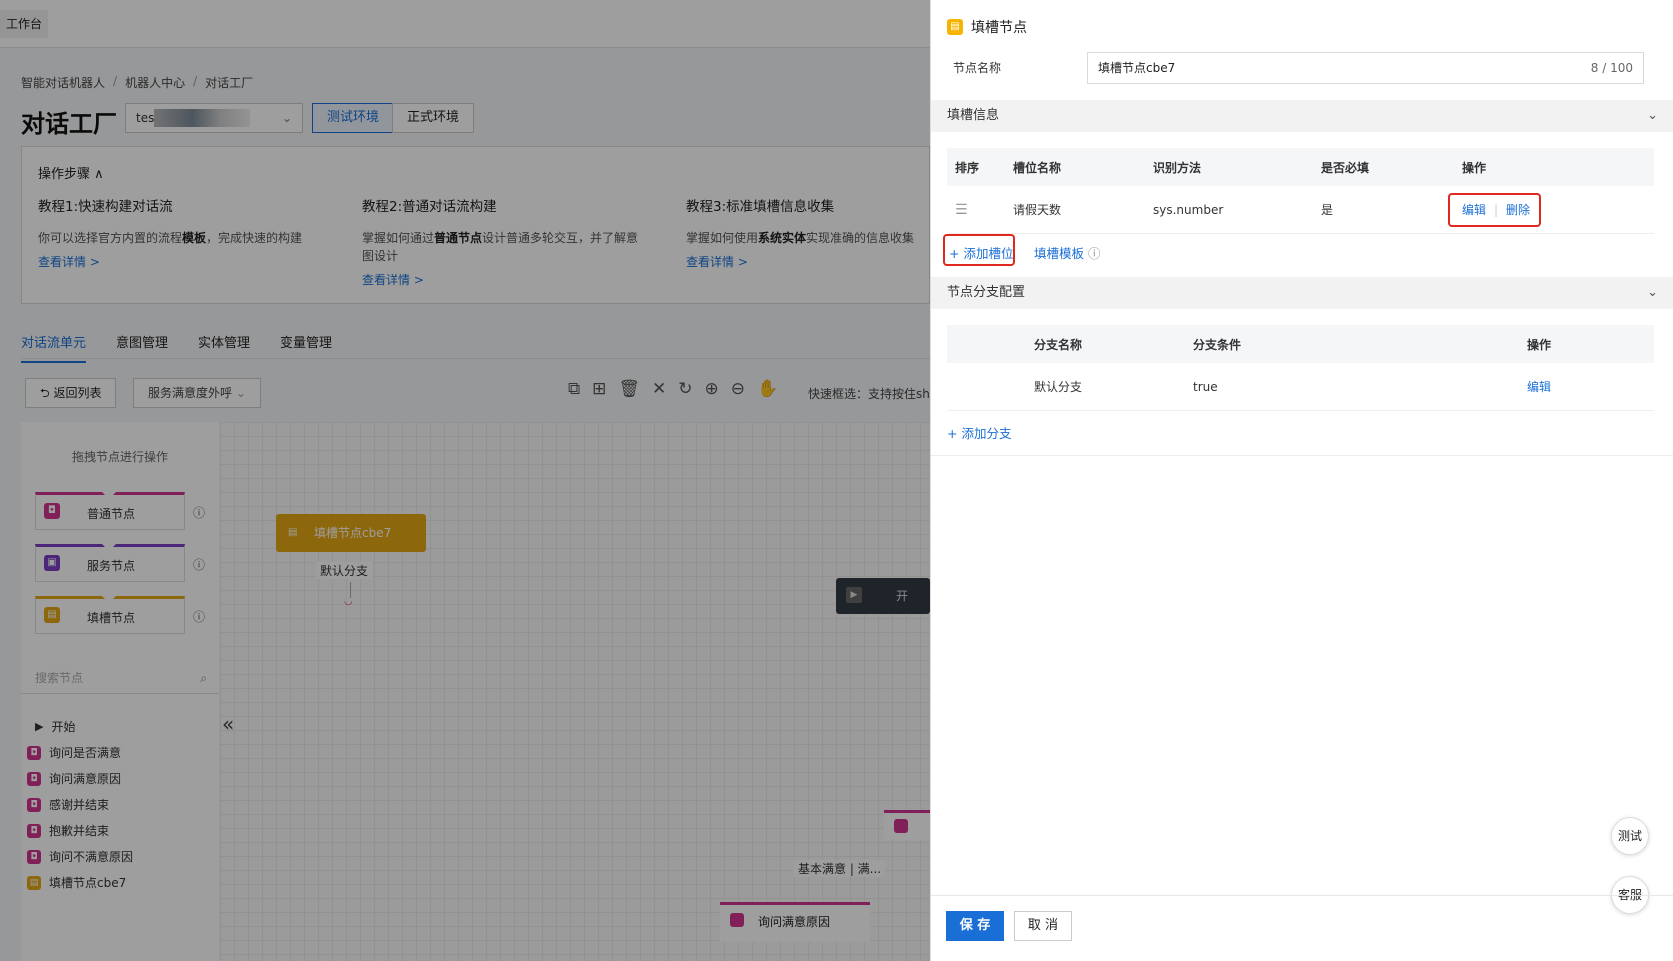  I want to click on char-count: 8 / 100, so click(1611, 68).